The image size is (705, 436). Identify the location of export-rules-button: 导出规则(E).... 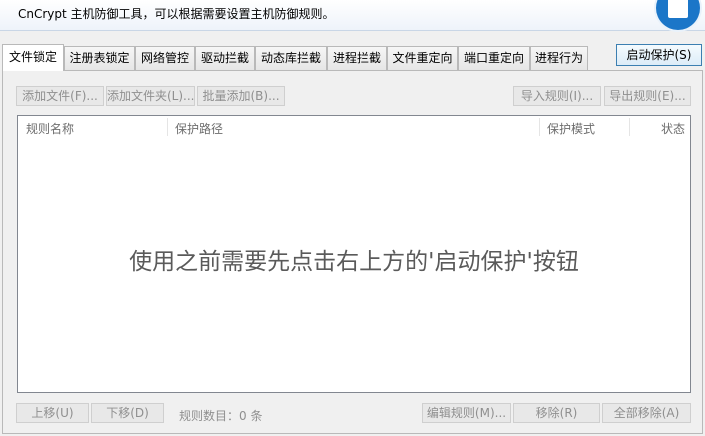
(647, 96).